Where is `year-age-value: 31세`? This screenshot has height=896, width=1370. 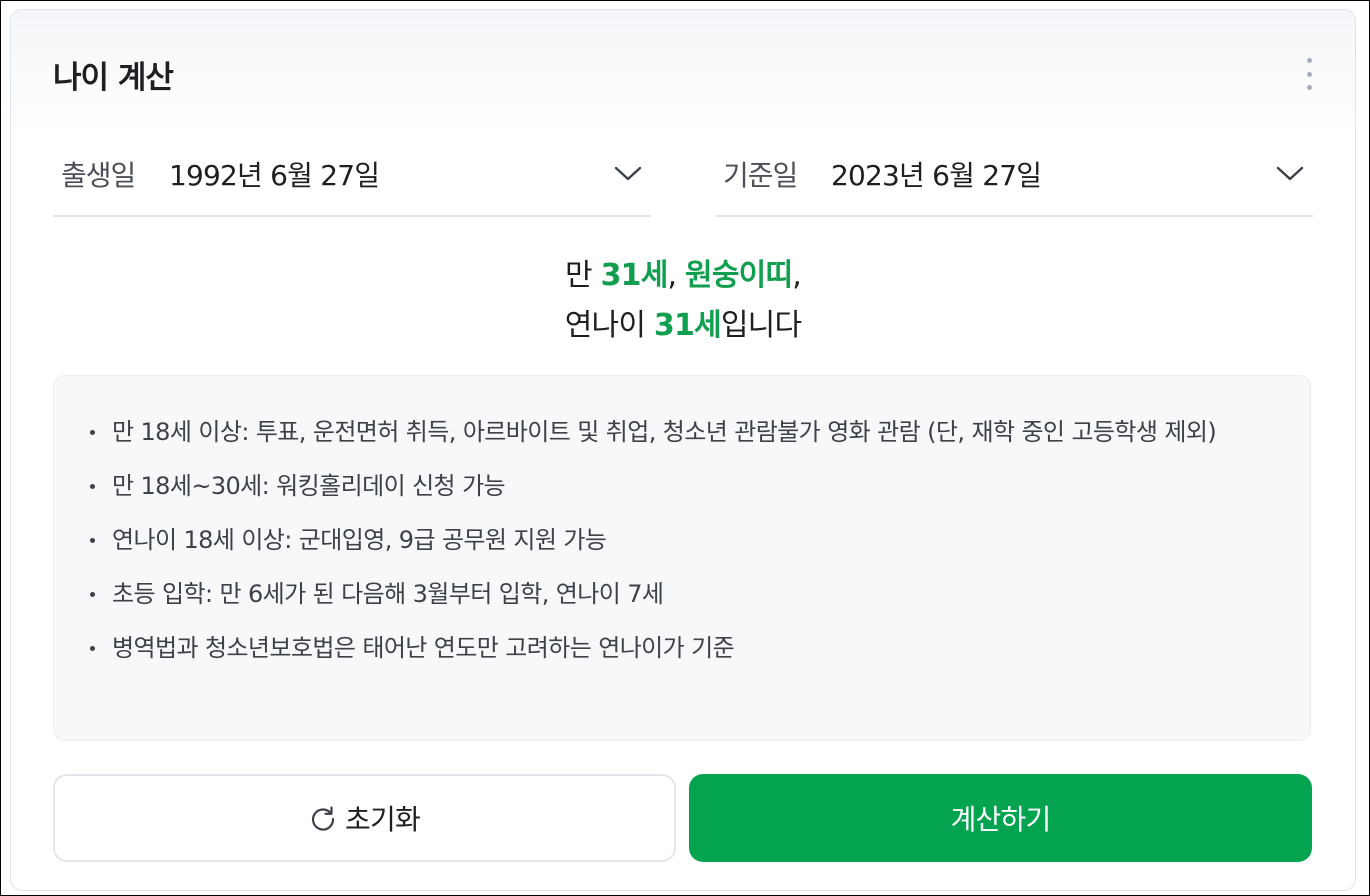
year-age-value: 31세 is located at coordinates (687, 325).